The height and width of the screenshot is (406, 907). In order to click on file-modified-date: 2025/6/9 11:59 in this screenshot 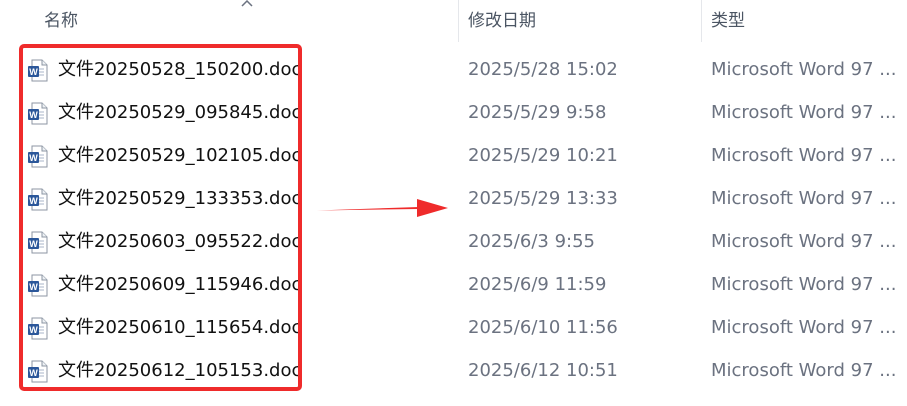, I will do `click(537, 284)`.